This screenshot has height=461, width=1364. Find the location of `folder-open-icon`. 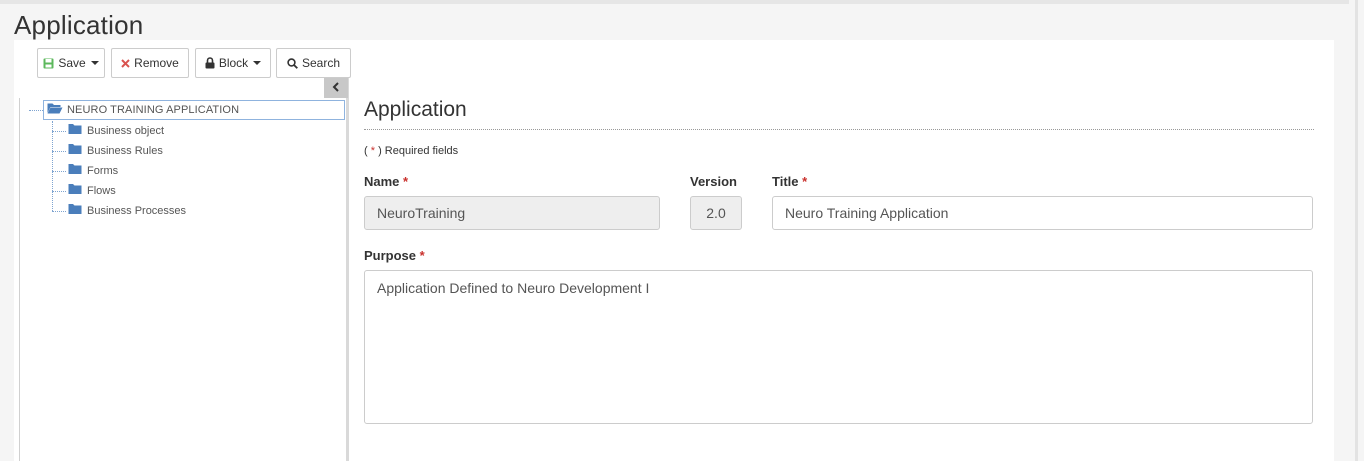

folder-open-icon is located at coordinates (55, 110).